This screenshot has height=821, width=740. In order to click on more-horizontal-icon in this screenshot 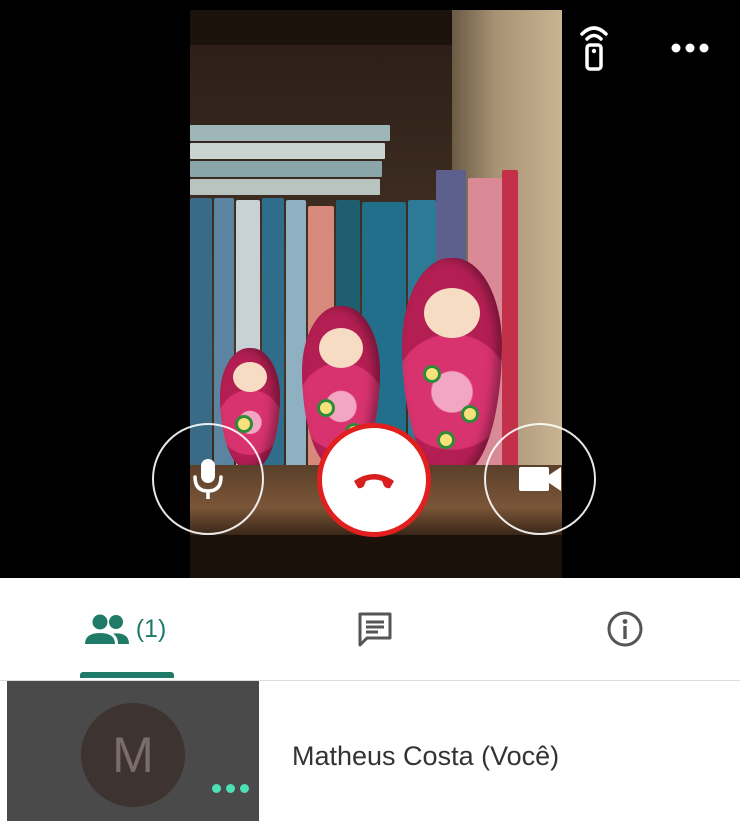, I will do `click(690, 48)`.